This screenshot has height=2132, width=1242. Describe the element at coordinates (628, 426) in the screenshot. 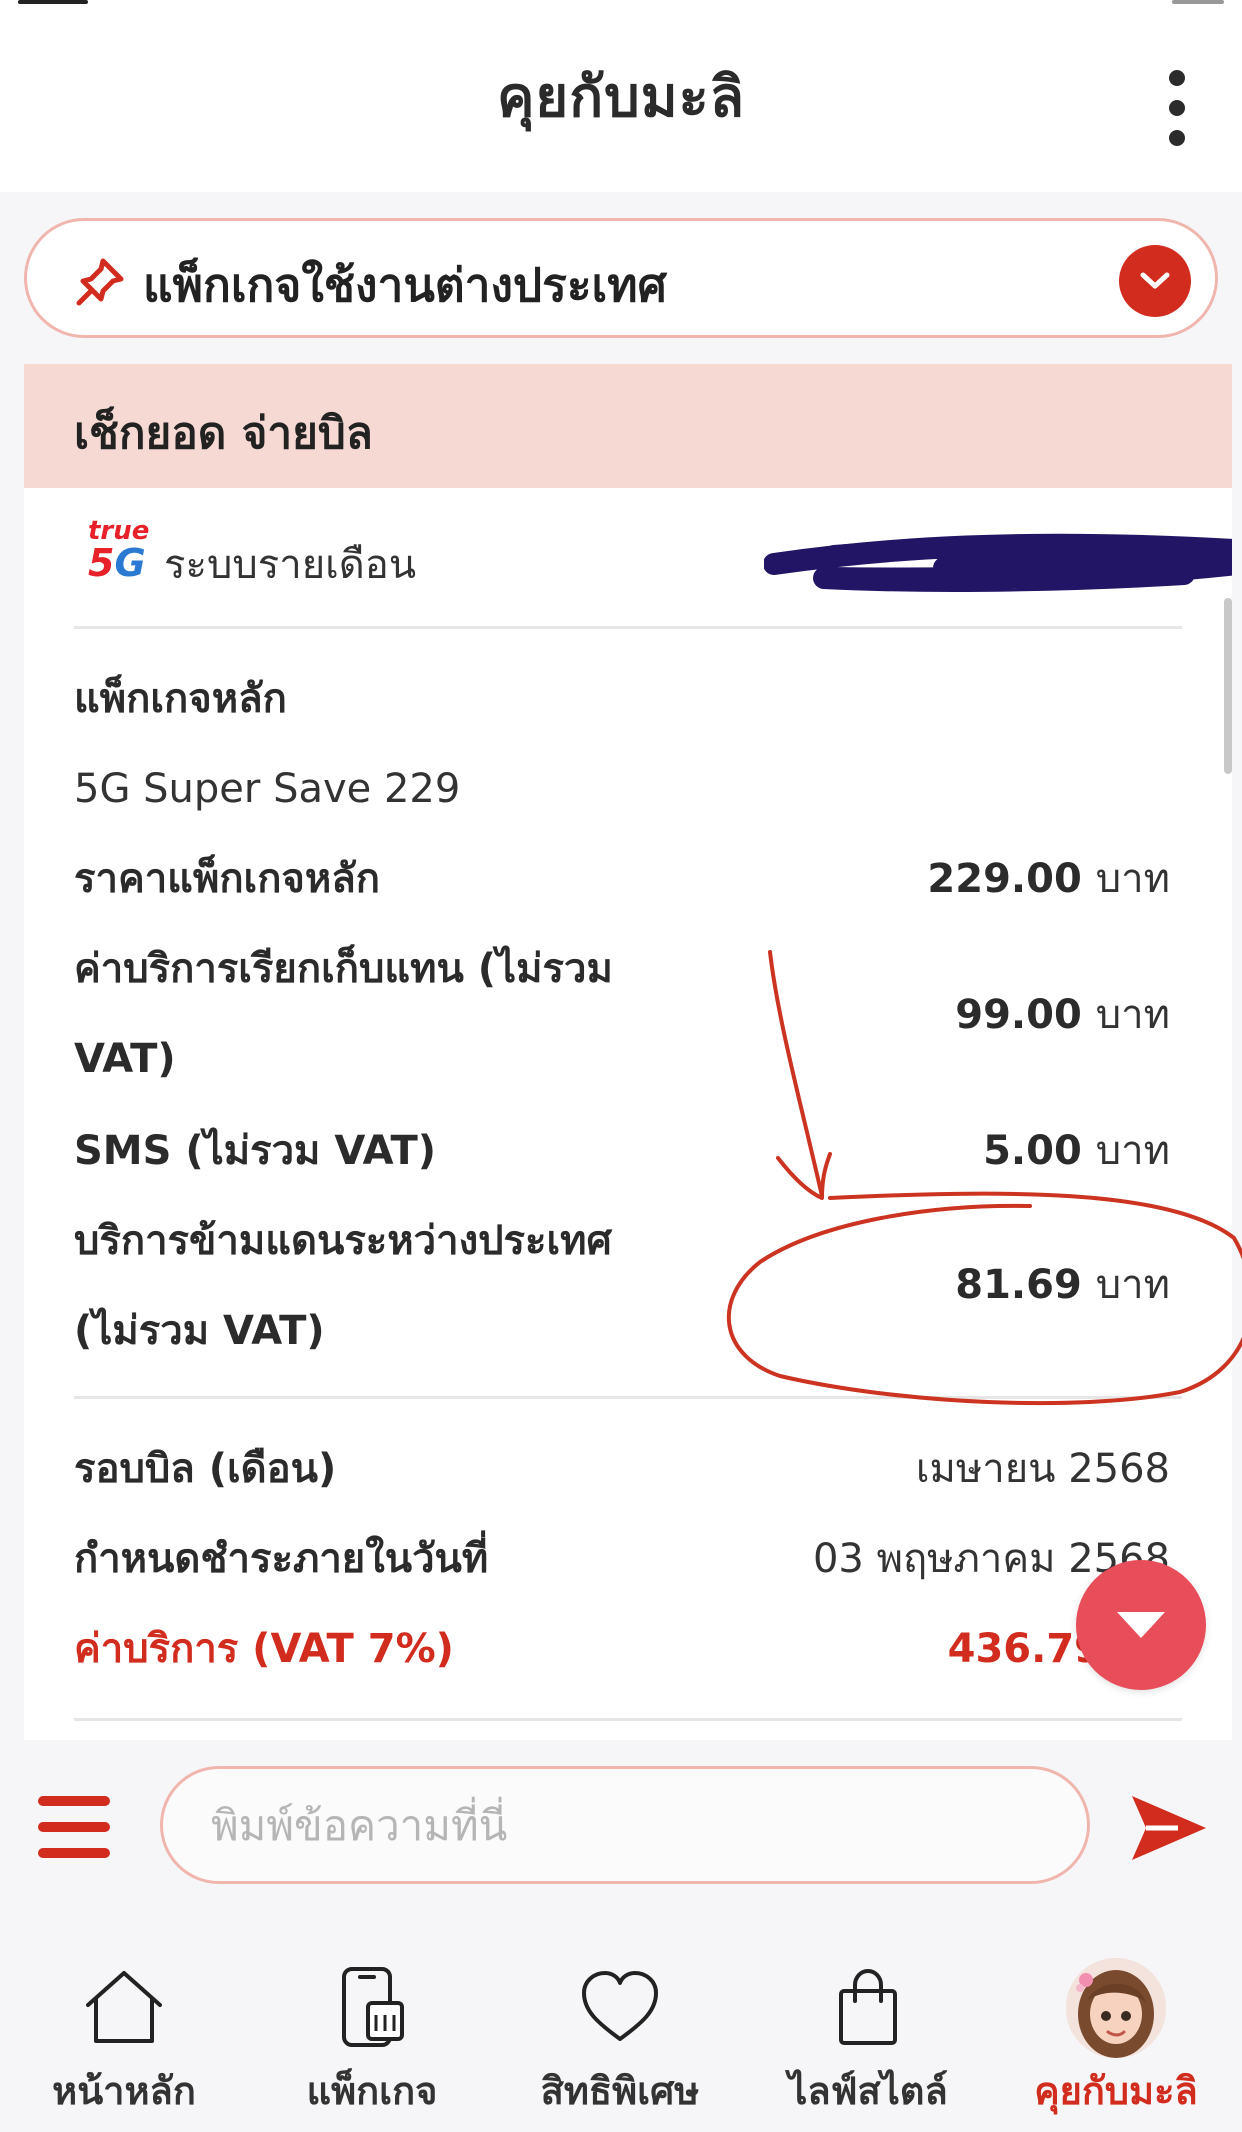

I see `card-header: เช็กยอด จ่ายบิล` at that location.